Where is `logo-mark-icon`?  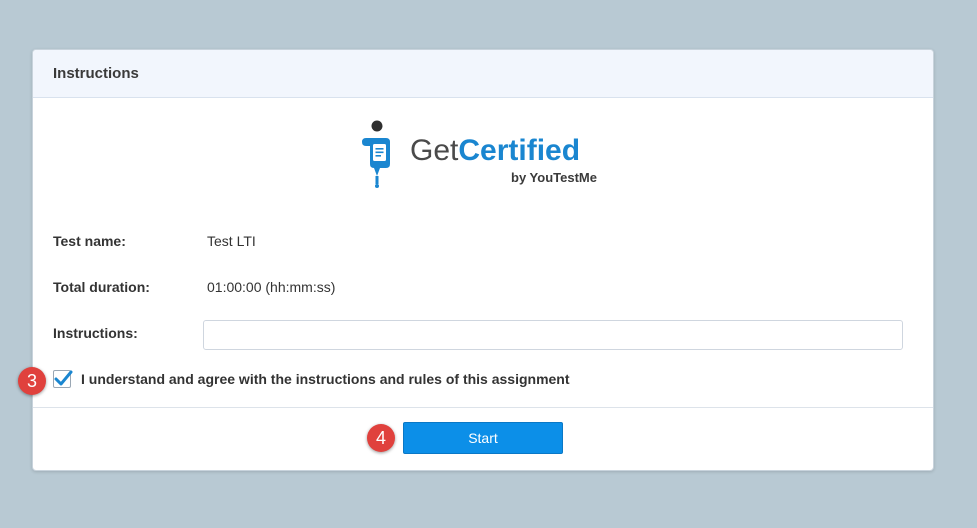 logo-mark-icon is located at coordinates (376, 154).